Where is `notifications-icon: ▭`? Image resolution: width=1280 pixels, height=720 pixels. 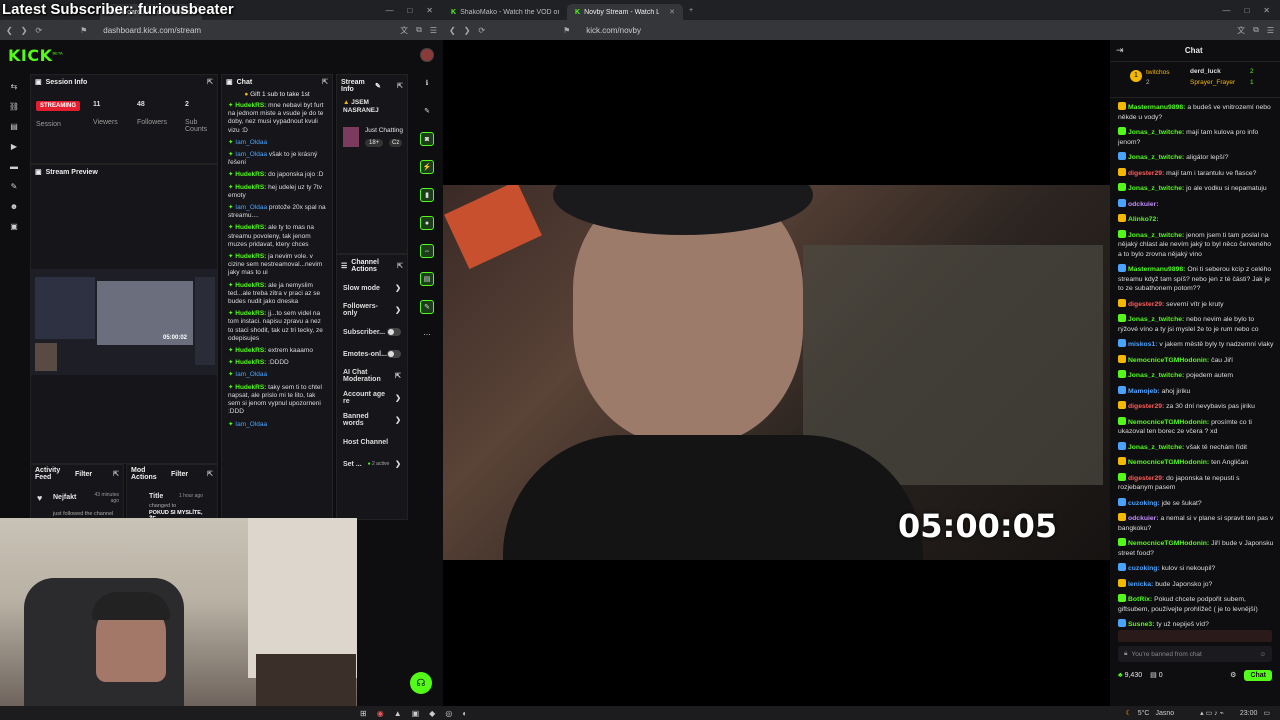
notifications-icon: ▭ is located at coordinates (1266, 713).